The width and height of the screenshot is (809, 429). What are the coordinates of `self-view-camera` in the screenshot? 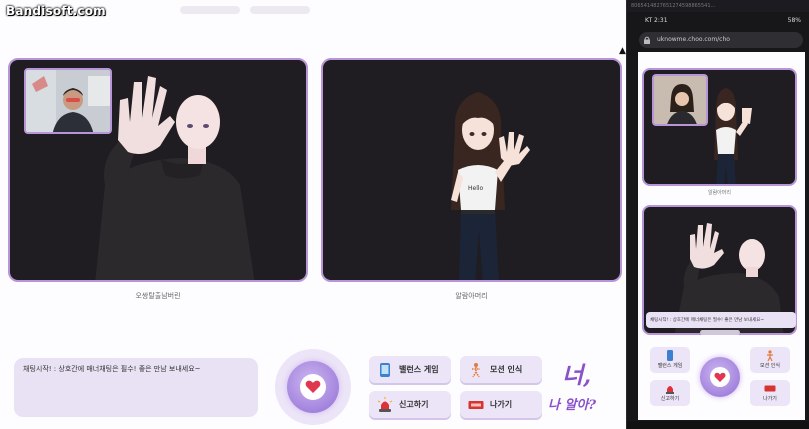 It's located at (68, 101).